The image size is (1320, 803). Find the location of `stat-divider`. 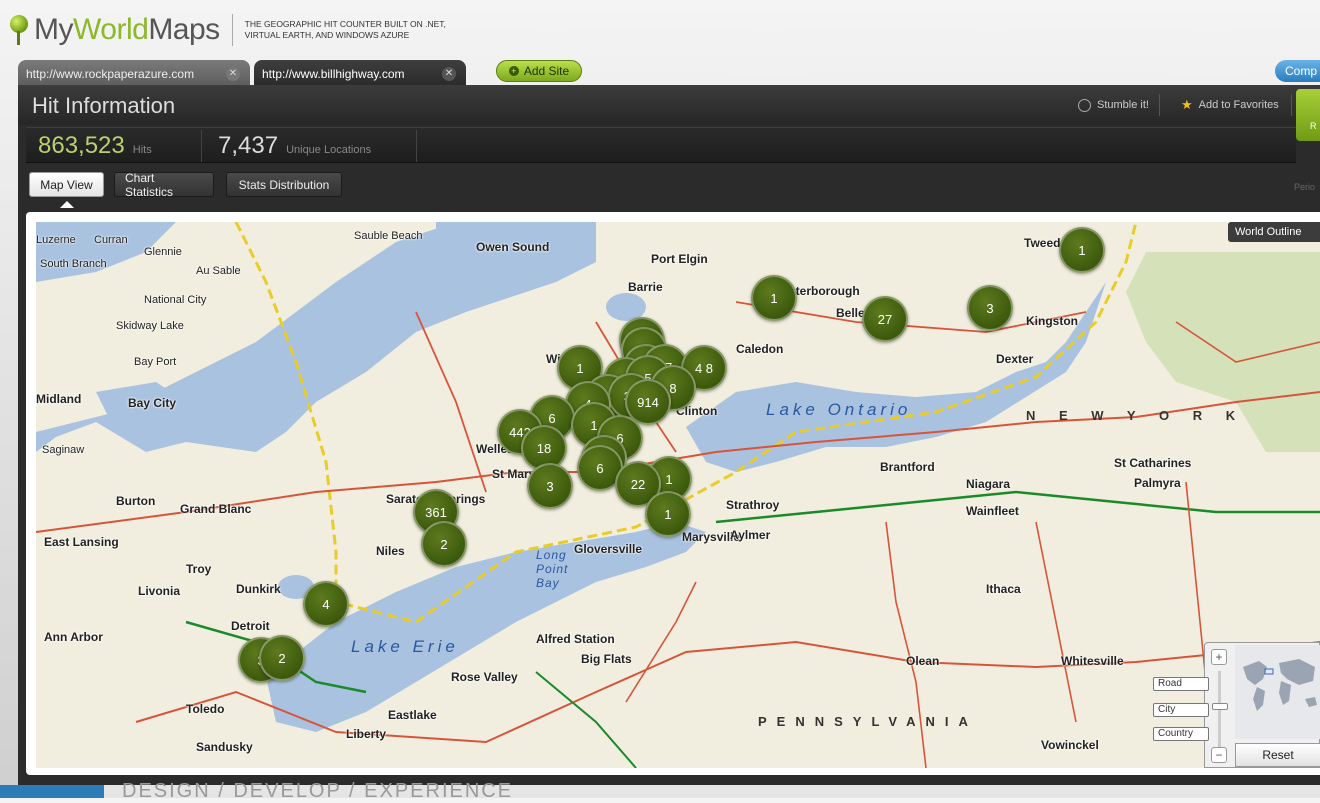

stat-divider is located at coordinates (416, 146).